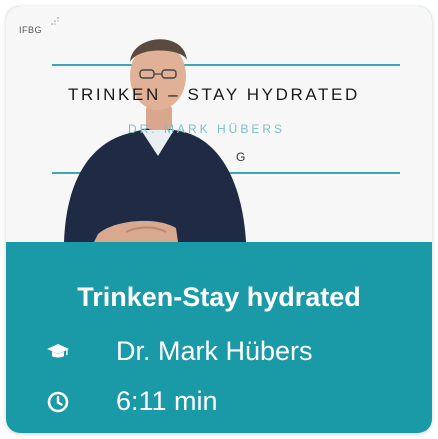  What do you see at coordinates (219, 402) in the screenshot?
I see `duration-row: 6:11 min` at bounding box center [219, 402].